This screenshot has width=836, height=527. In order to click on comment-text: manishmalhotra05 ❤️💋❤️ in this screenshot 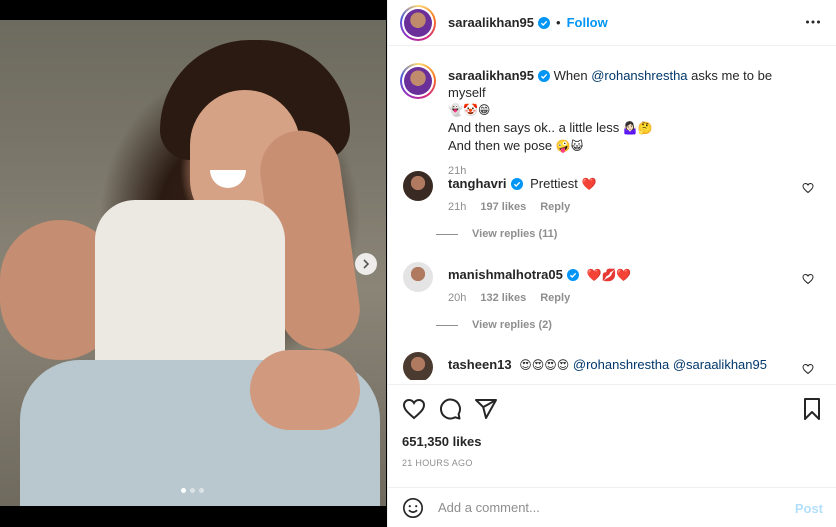, I will do `click(613, 275)`.